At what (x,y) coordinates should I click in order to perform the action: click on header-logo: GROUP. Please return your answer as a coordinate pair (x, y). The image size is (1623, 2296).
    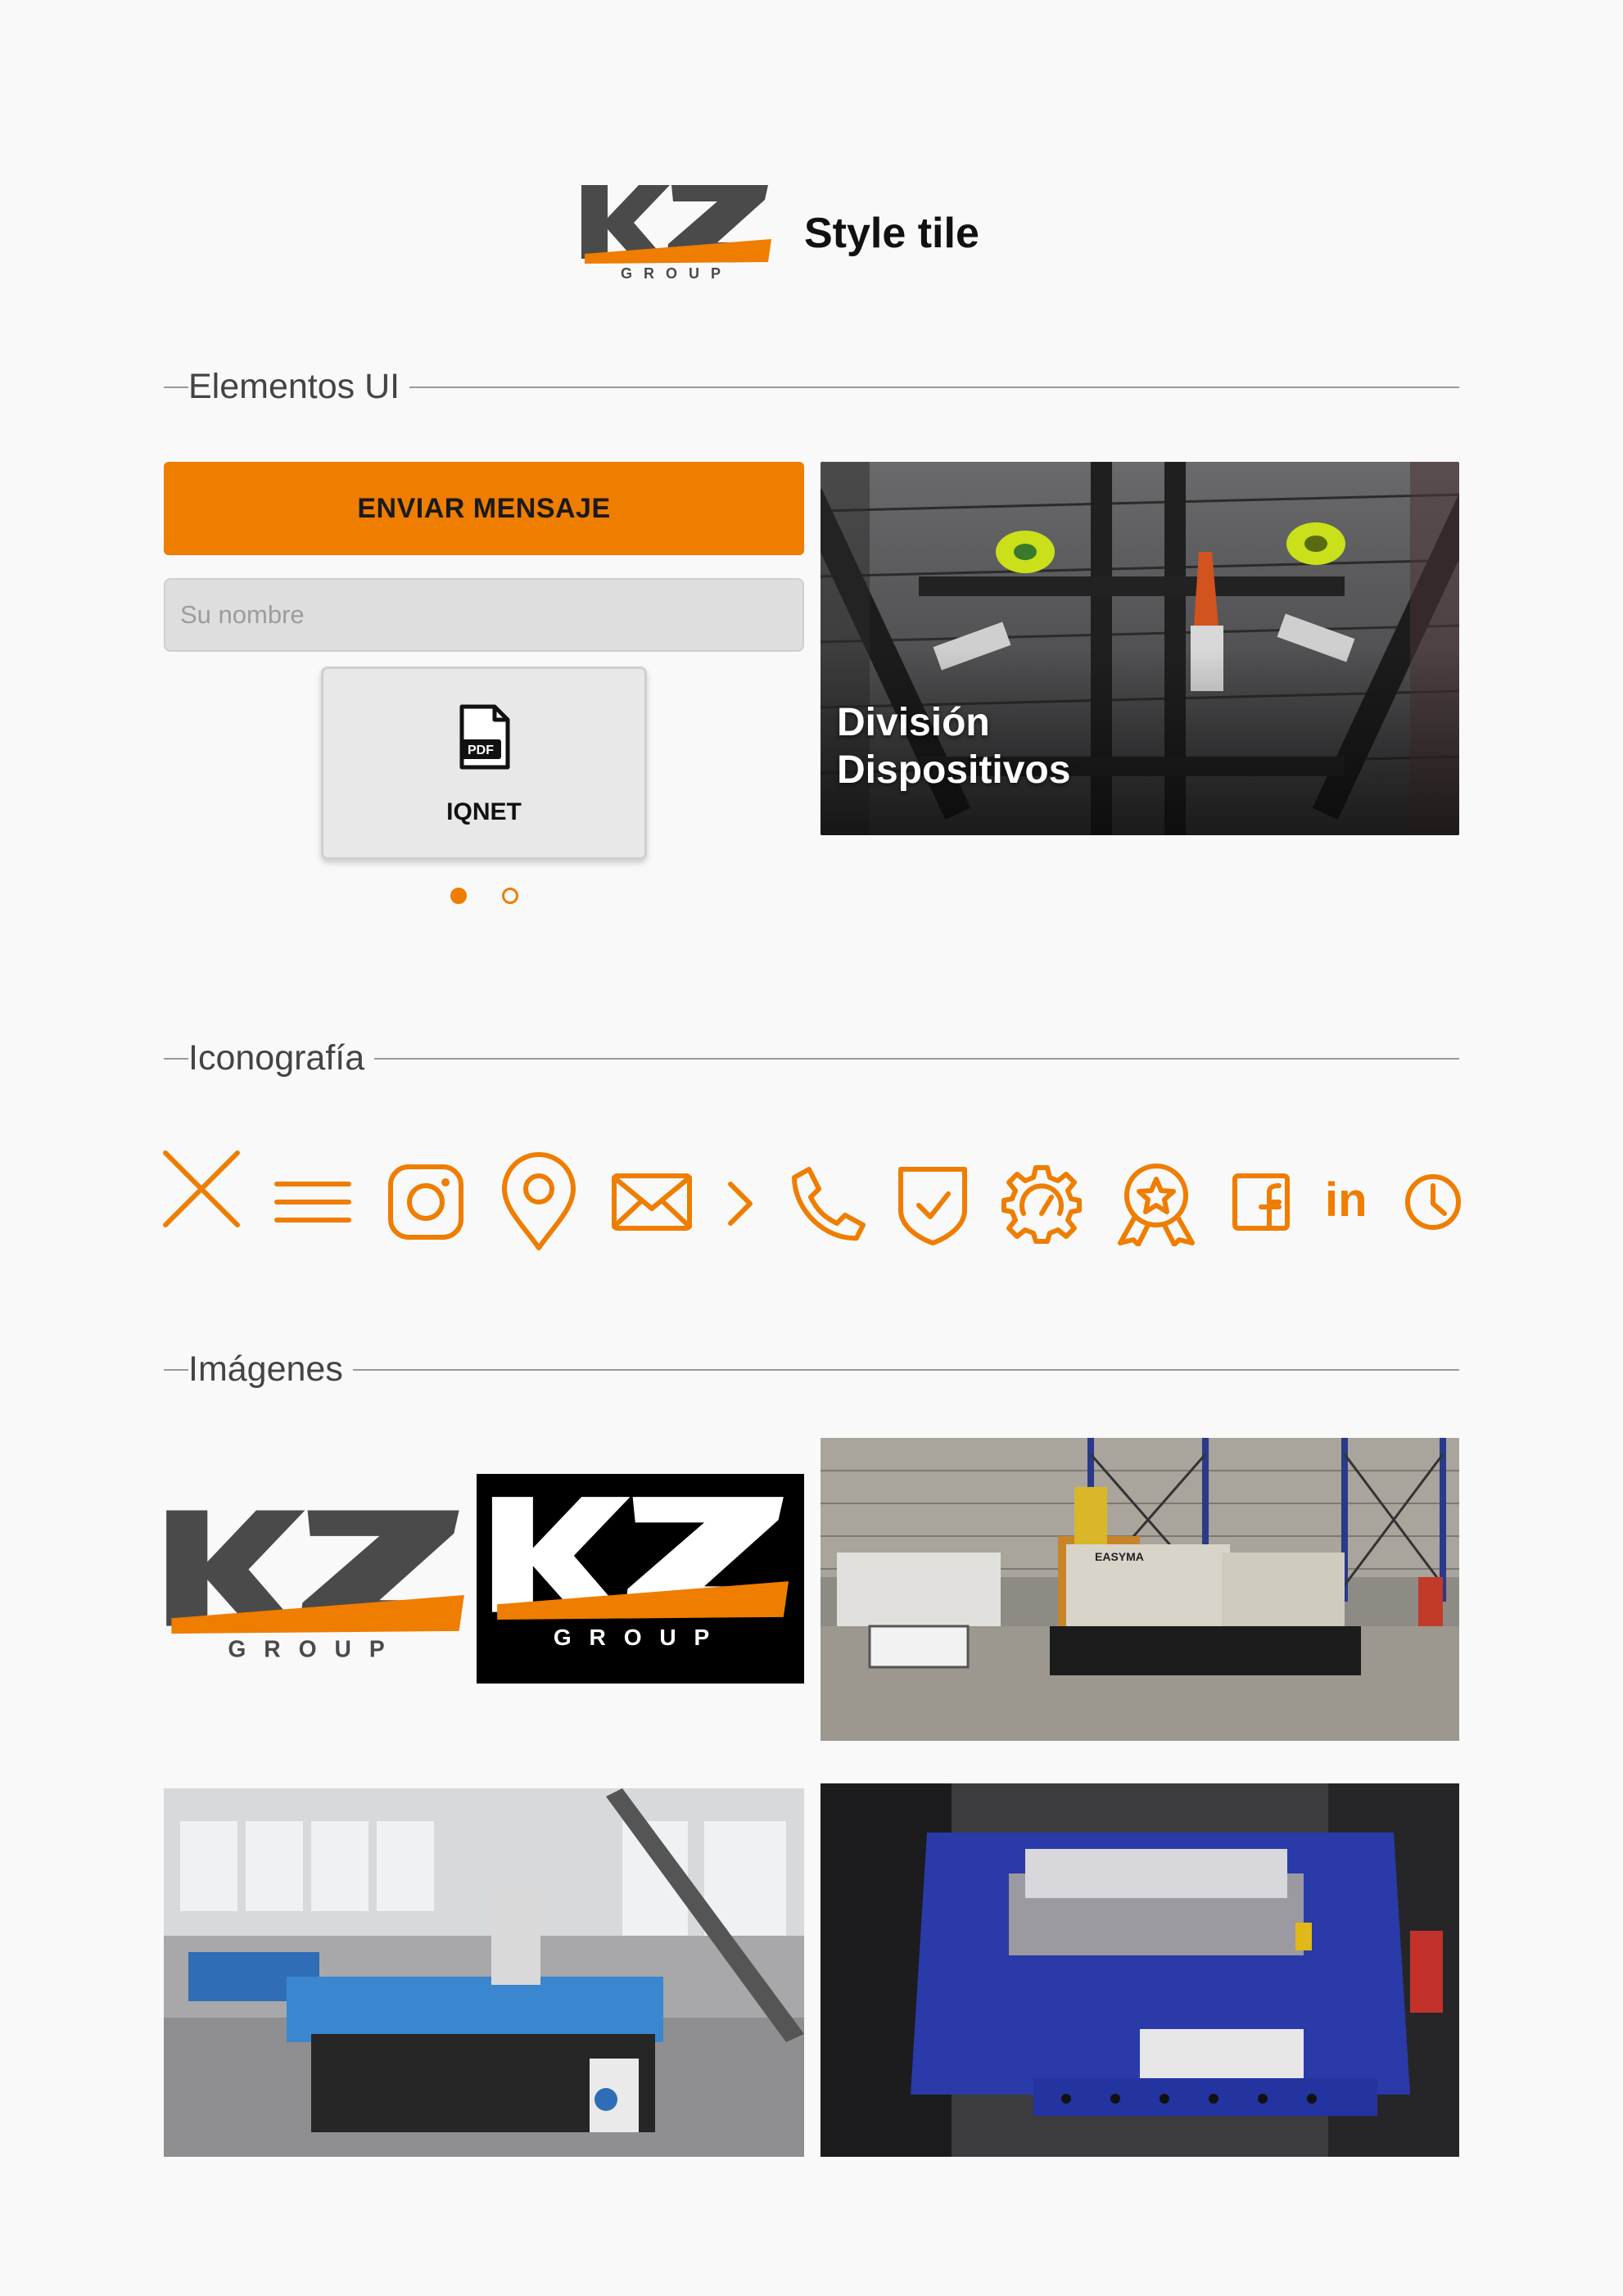
    Looking at the image, I should click on (676, 231).